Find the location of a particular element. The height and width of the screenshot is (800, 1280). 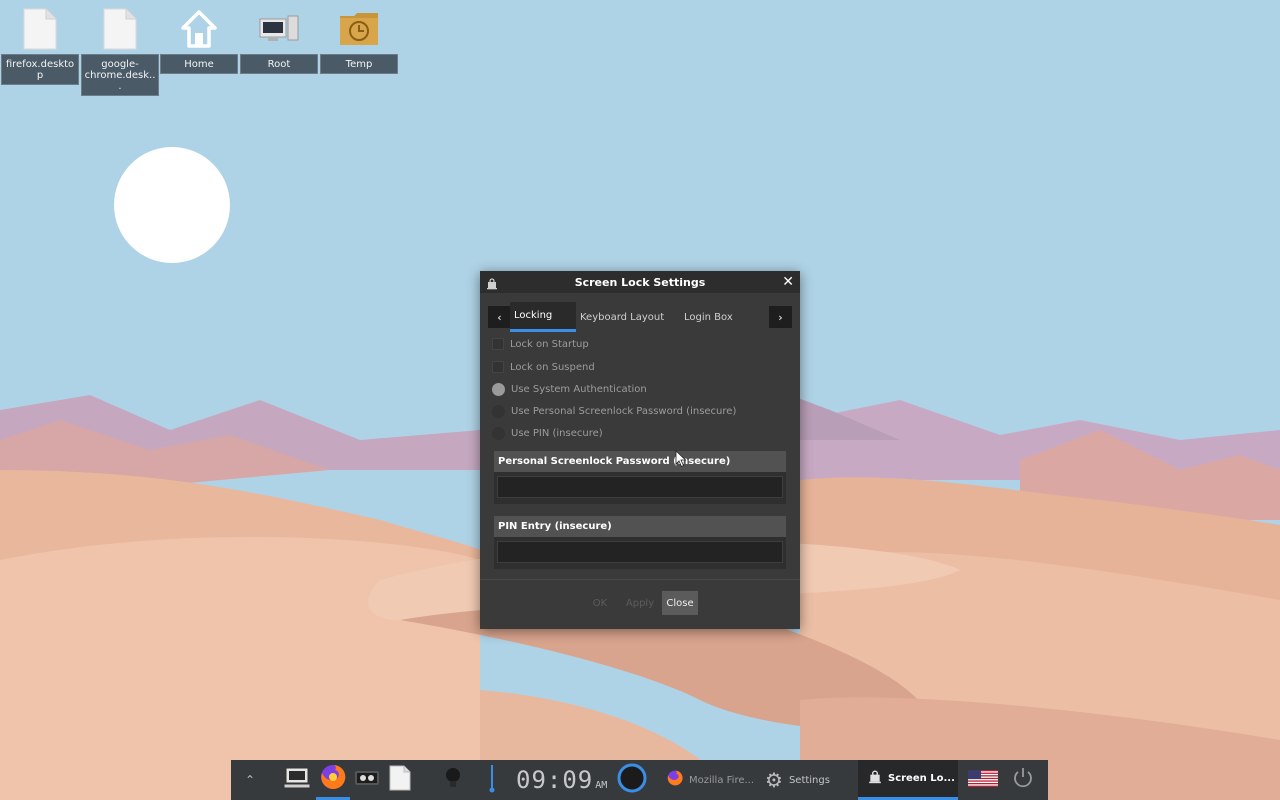

divider is located at coordinates (640, 579).